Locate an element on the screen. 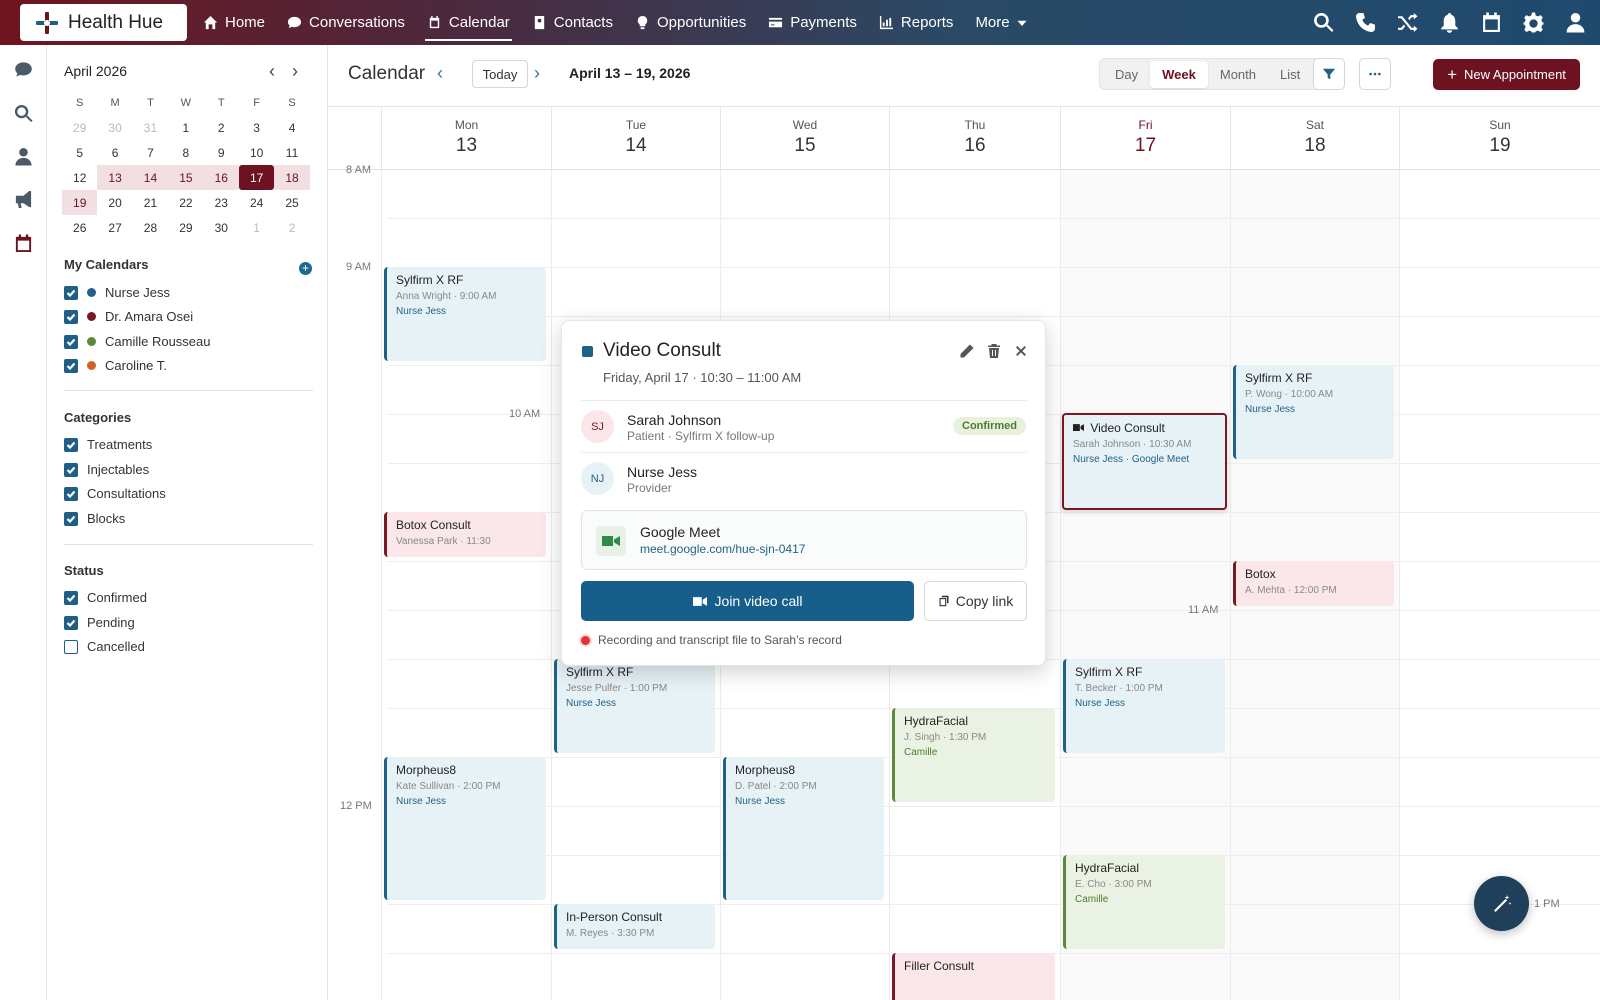 The width and height of the screenshot is (1600, 1000). calendar-item-dr-amara-osei: Dr. Amara Osei is located at coordinates (128, 316).